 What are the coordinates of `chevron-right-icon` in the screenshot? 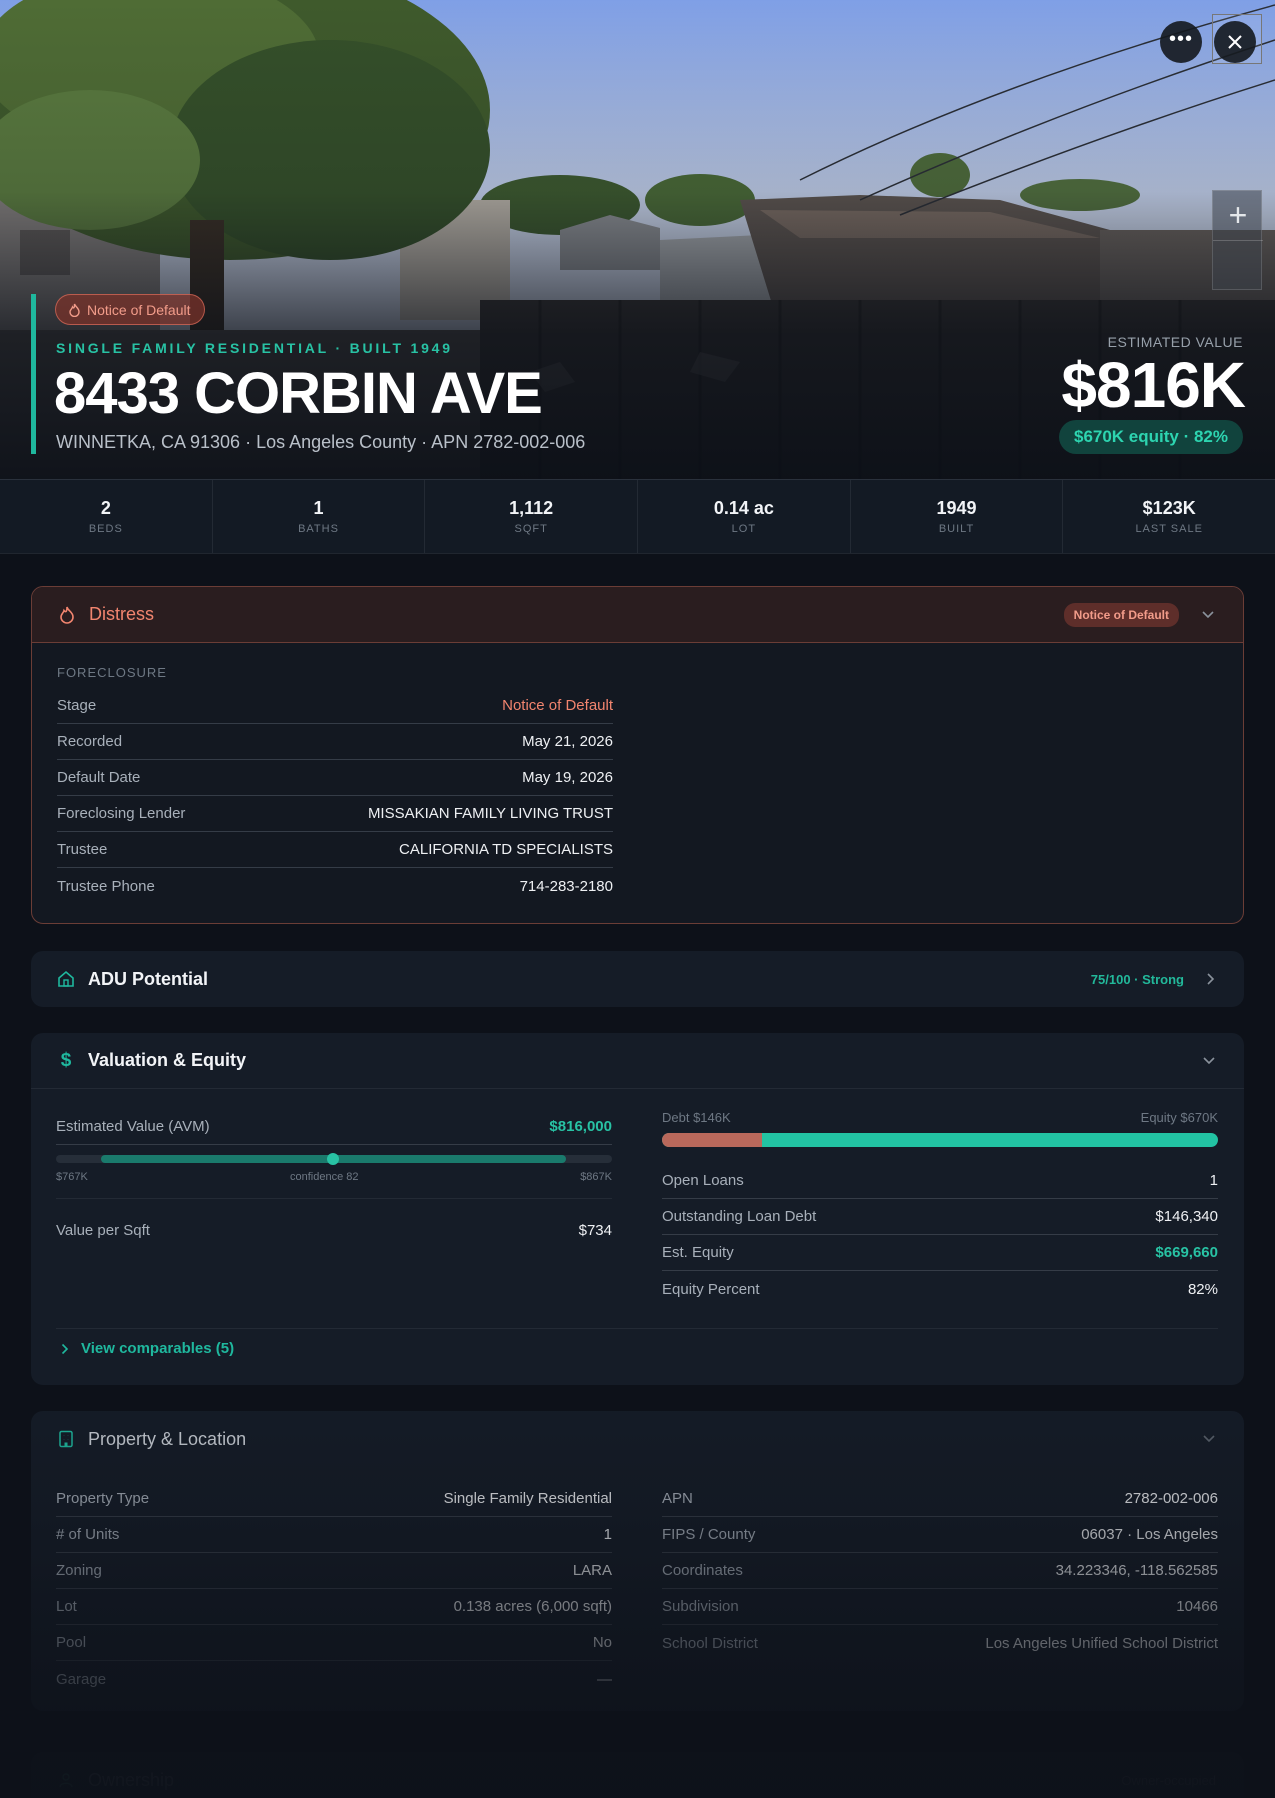 It's located at (1211, 979).